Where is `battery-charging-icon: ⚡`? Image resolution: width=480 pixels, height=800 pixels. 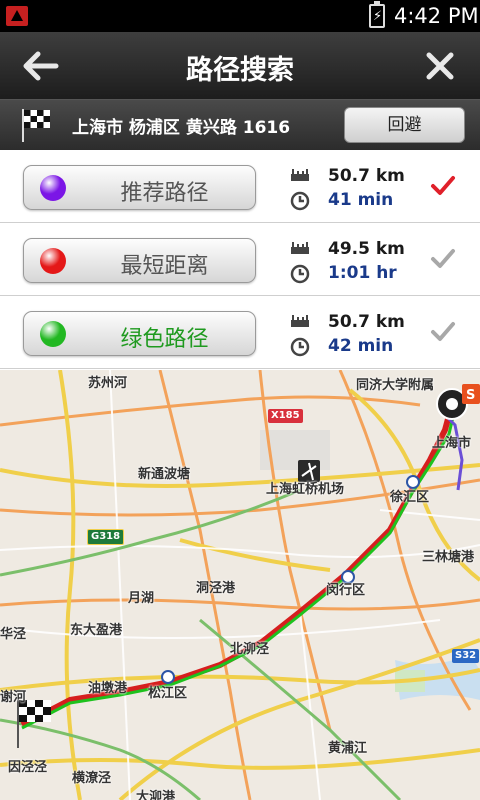 battery-charging-icon: ⚡ is located at coordinates (377, 14).